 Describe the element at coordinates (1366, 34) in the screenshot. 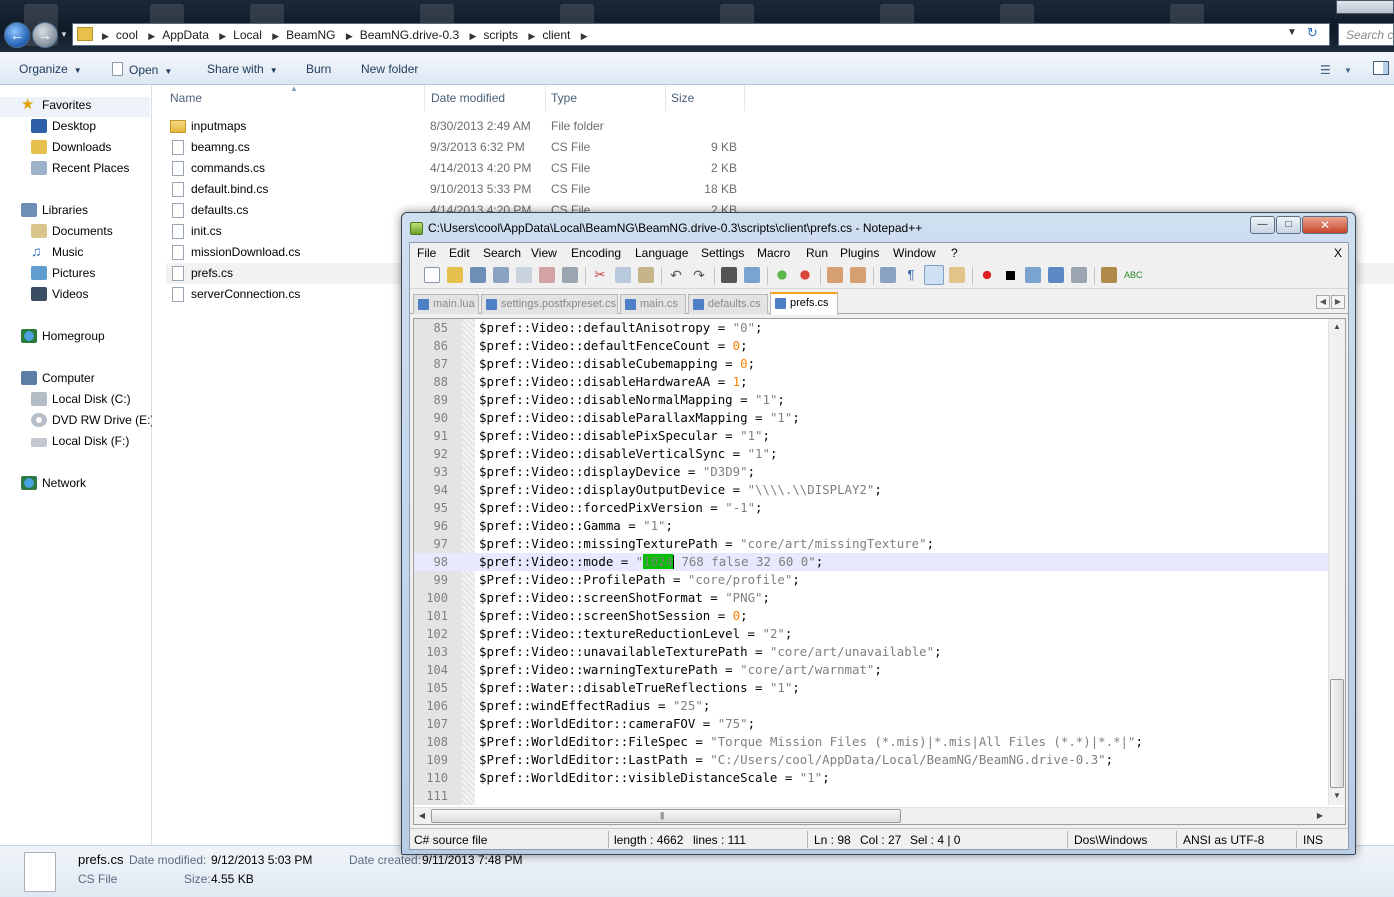

I see `search-input: Search cl` at that location.